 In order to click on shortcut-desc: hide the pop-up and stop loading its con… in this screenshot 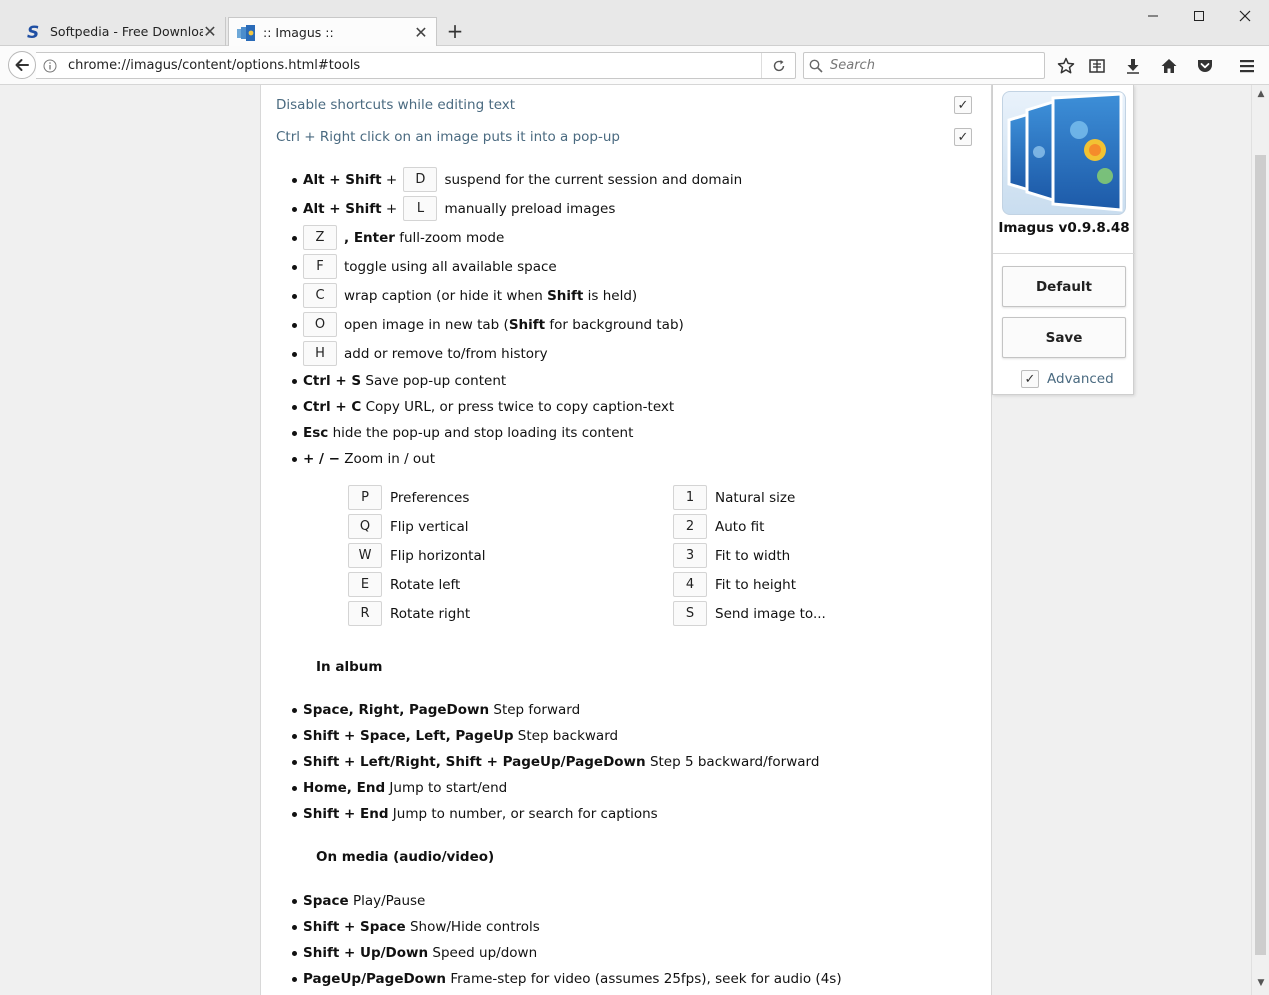, I will do `click(483, 433)`.